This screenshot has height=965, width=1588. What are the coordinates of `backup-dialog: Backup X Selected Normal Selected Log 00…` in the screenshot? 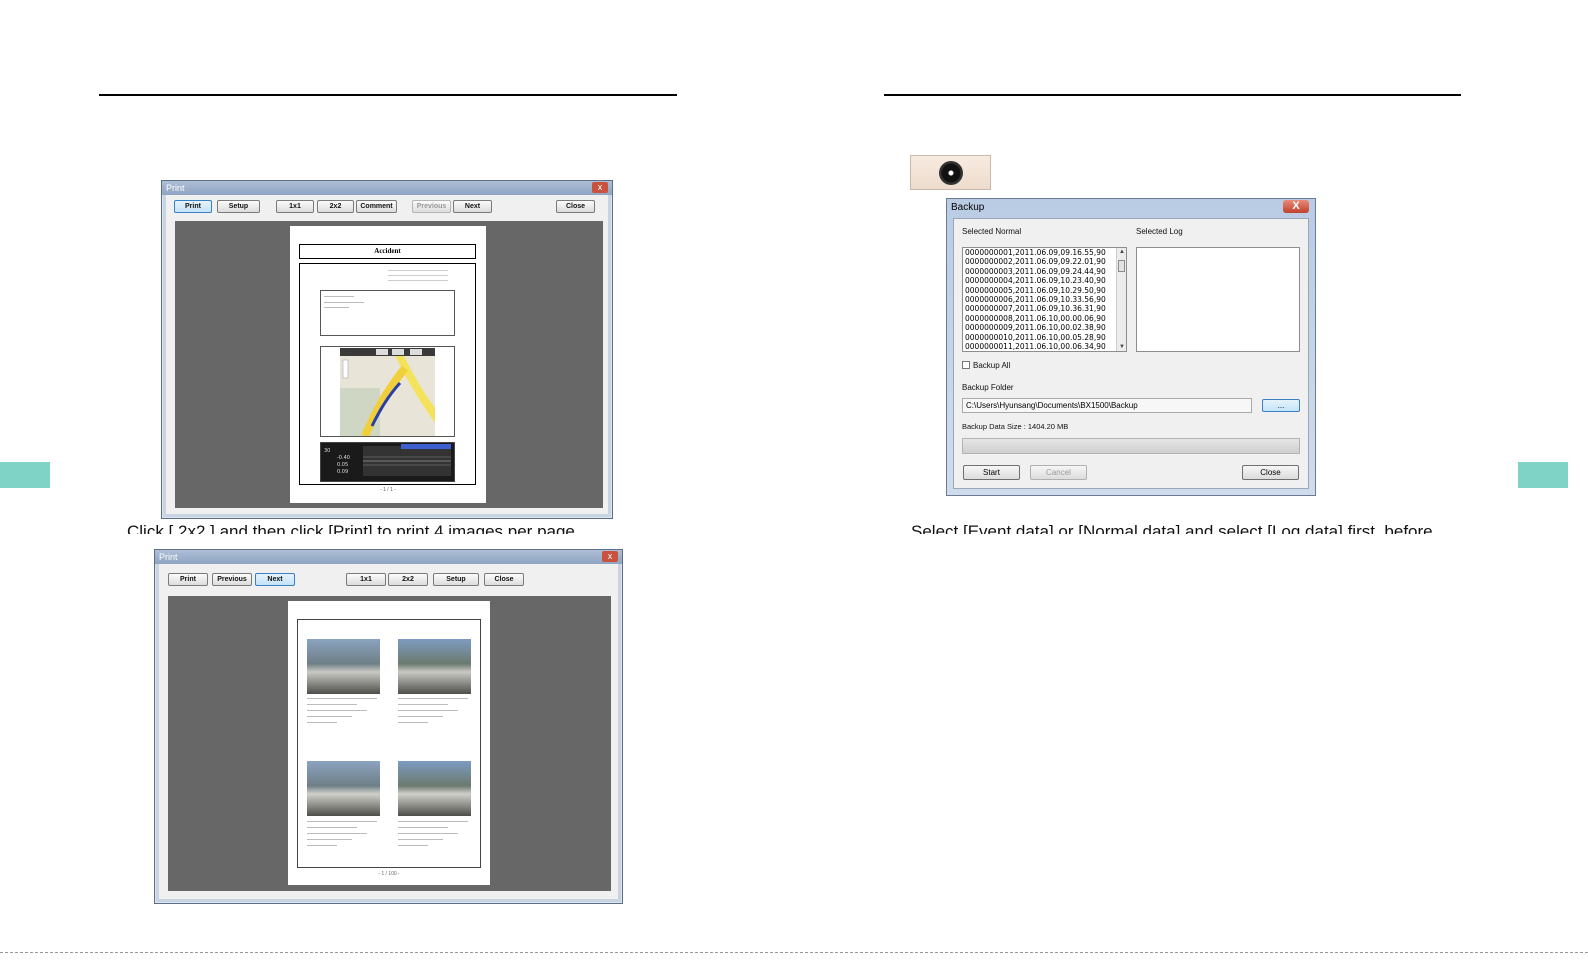 It's located at (1131, 347).